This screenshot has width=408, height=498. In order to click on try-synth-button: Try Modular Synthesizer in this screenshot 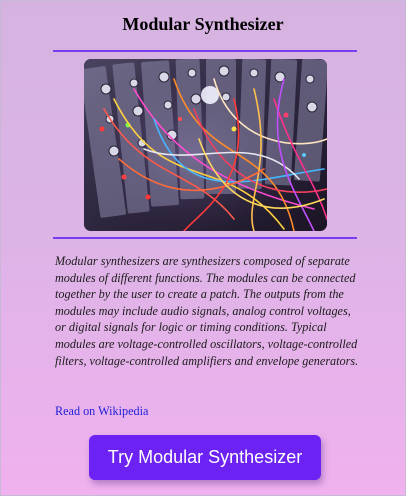, I will do `click(205, 457)`.